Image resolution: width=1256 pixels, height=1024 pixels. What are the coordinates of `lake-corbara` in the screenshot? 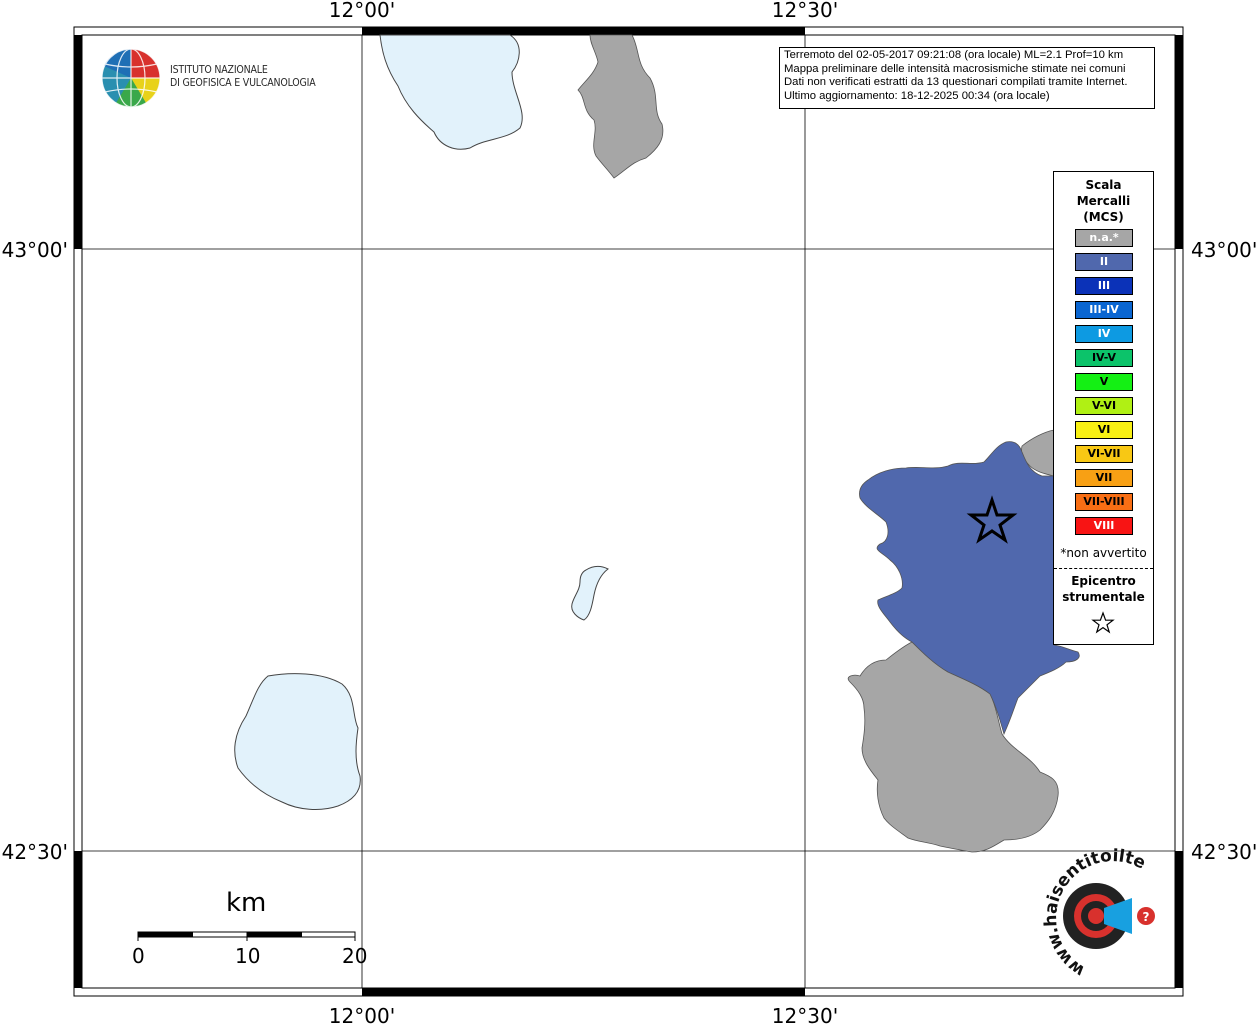 It's located at (590, 593).